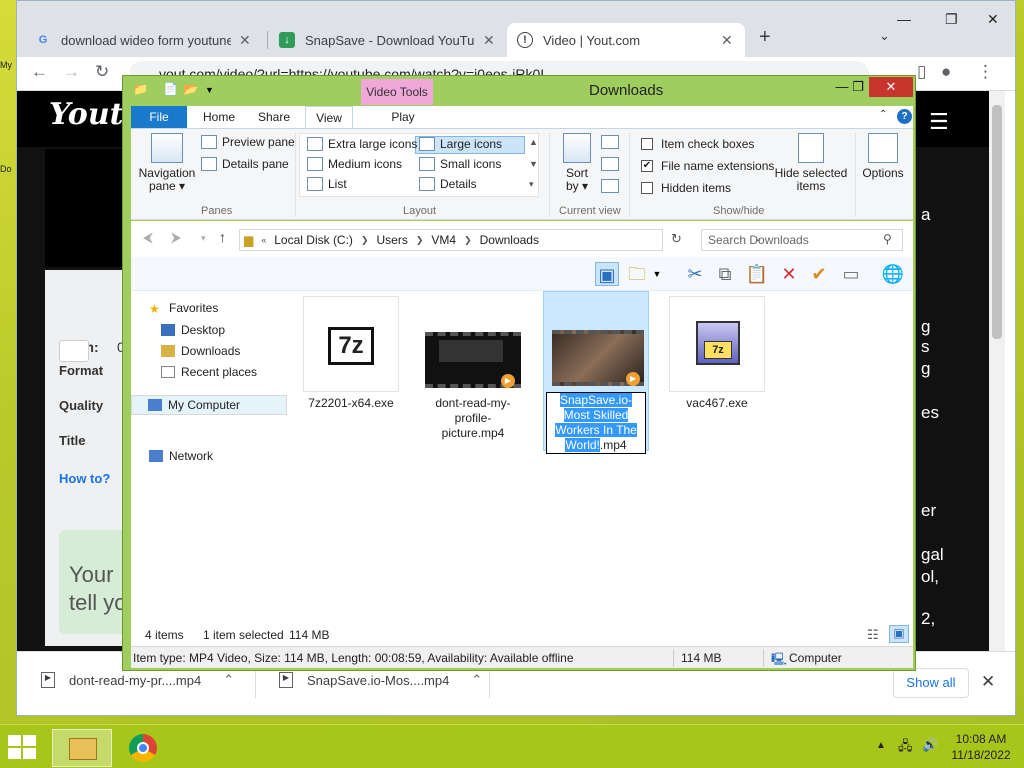  I want to click on profile-avatar-icon: ●, so click(946, 72).